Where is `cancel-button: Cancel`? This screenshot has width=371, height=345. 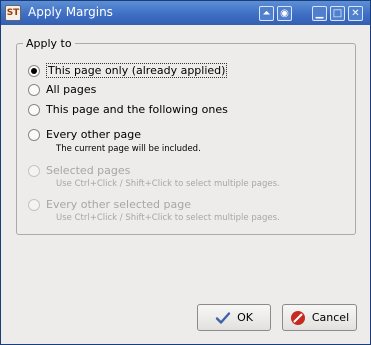 cancel-button: Cancel is located at coordinates (319, 317).